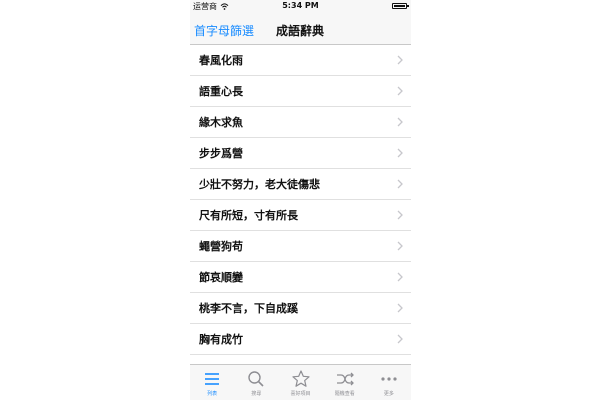 This screenshot has height=400, width=600. Describe the element at coordinates (221, 339) in the screenshot. I see `list-item-label: 胸有成竹` at that location.